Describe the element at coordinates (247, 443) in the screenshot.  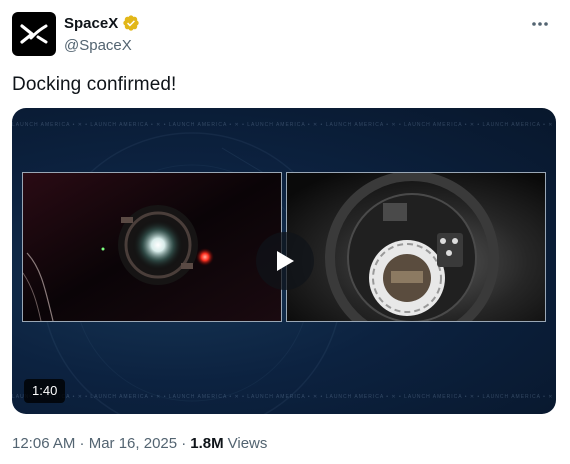
I see `views-label: Views` at that location.